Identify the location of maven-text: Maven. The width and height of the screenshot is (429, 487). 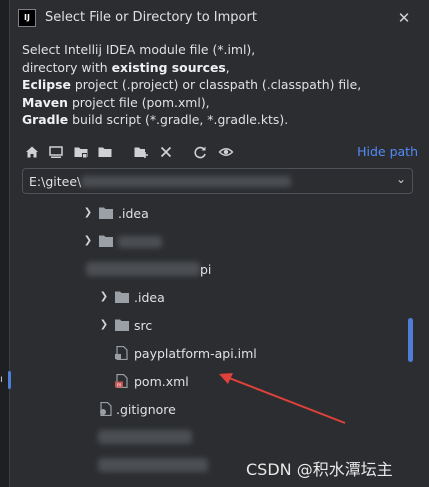
(45, 102).